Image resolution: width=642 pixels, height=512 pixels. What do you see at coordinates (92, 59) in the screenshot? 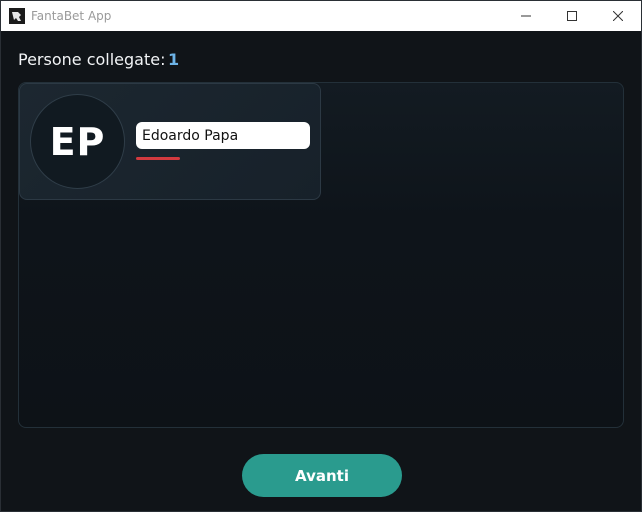
I see `connected-label: Persone collegate:` at bounding box center [92, 59].